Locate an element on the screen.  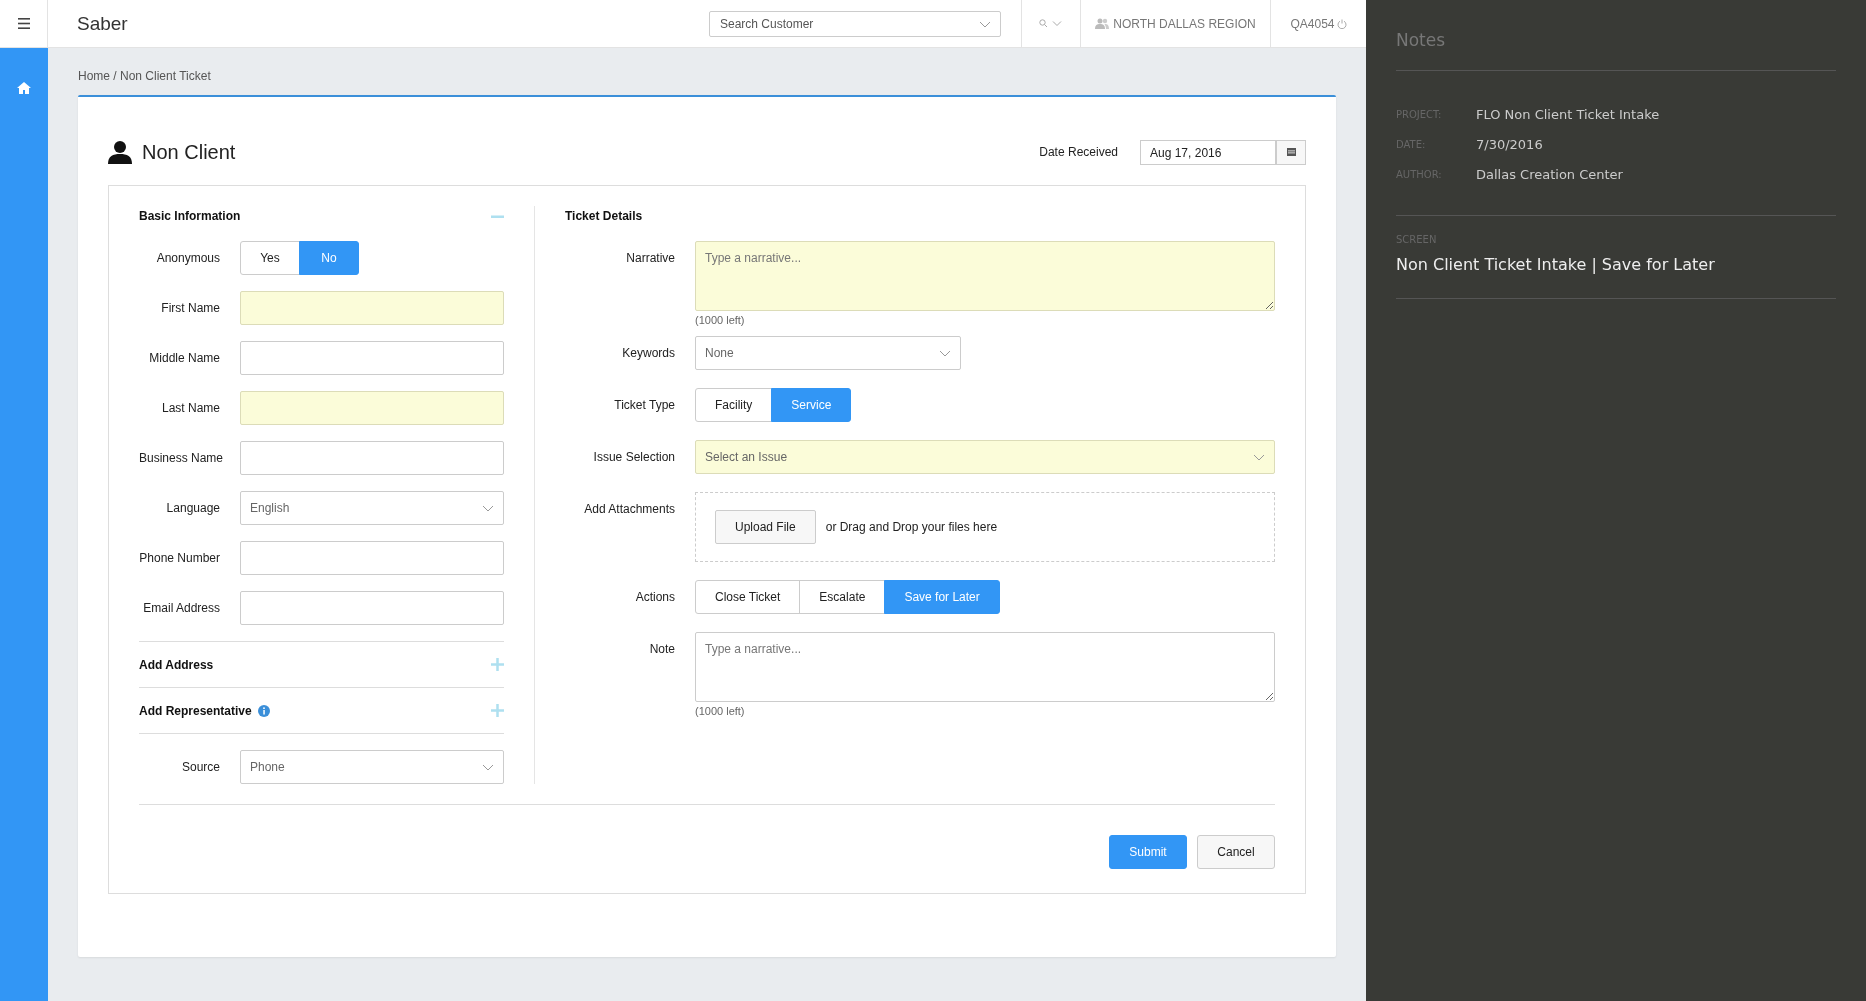
meta-value: FLO Non Client Ticket Intake is located at coordinates (1568, 114).